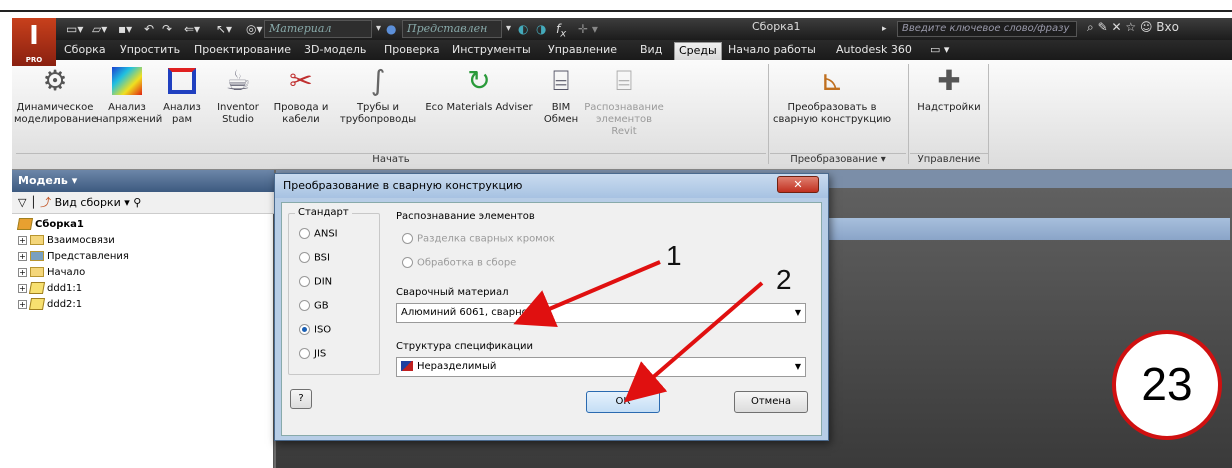 This screenshot has height=468, width=1232. Describe the element at coordinates (623, 402) in the screenshot. I see `ok-button: ОК` at that location.